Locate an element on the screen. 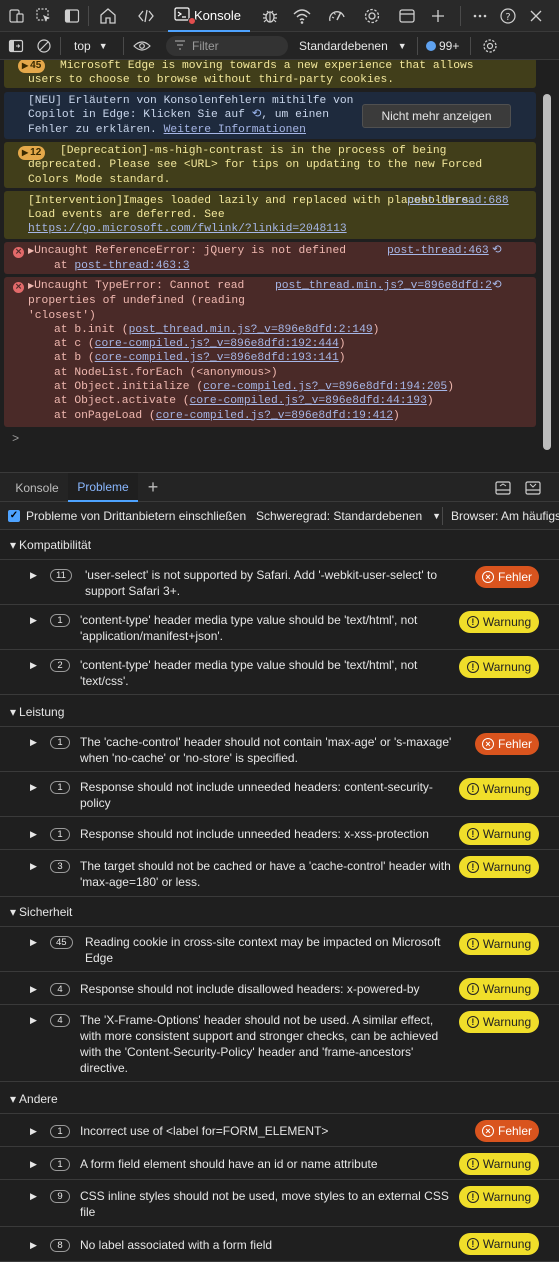 The height and width of the screenshot is (1262, 559). stack-frame-link: post_thread.min.js?_v=896e8dfd:2:149 is located at coordinates (251, 330).